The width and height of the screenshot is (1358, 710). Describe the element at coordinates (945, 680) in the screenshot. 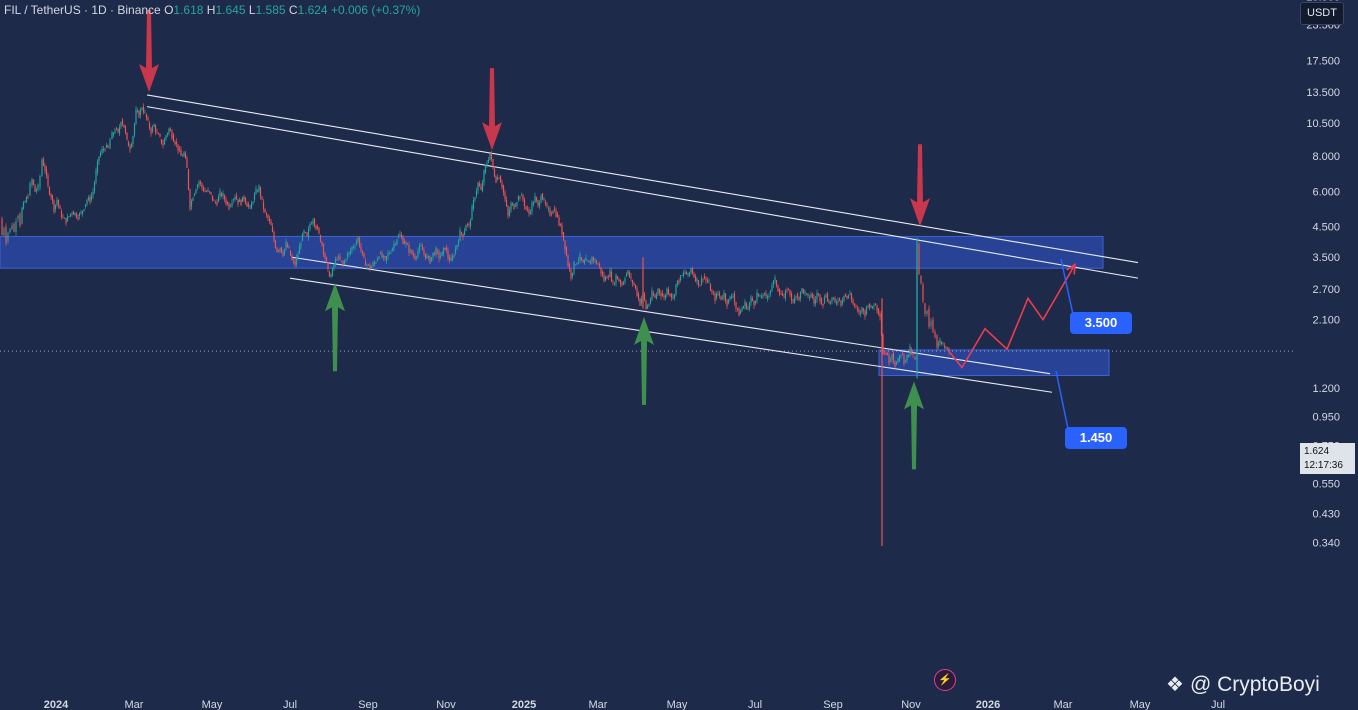

I see `event-icon: ⚡` at that location.